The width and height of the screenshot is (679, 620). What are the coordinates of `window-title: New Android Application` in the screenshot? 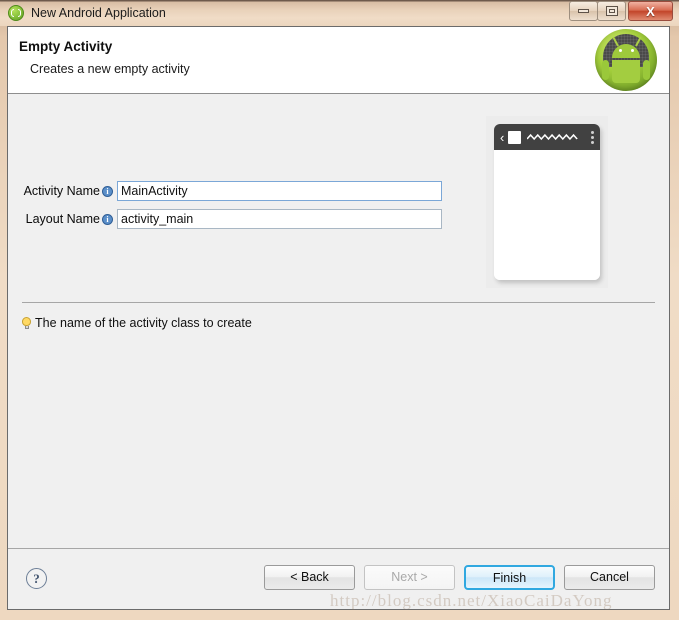 It's located at (98, 13).